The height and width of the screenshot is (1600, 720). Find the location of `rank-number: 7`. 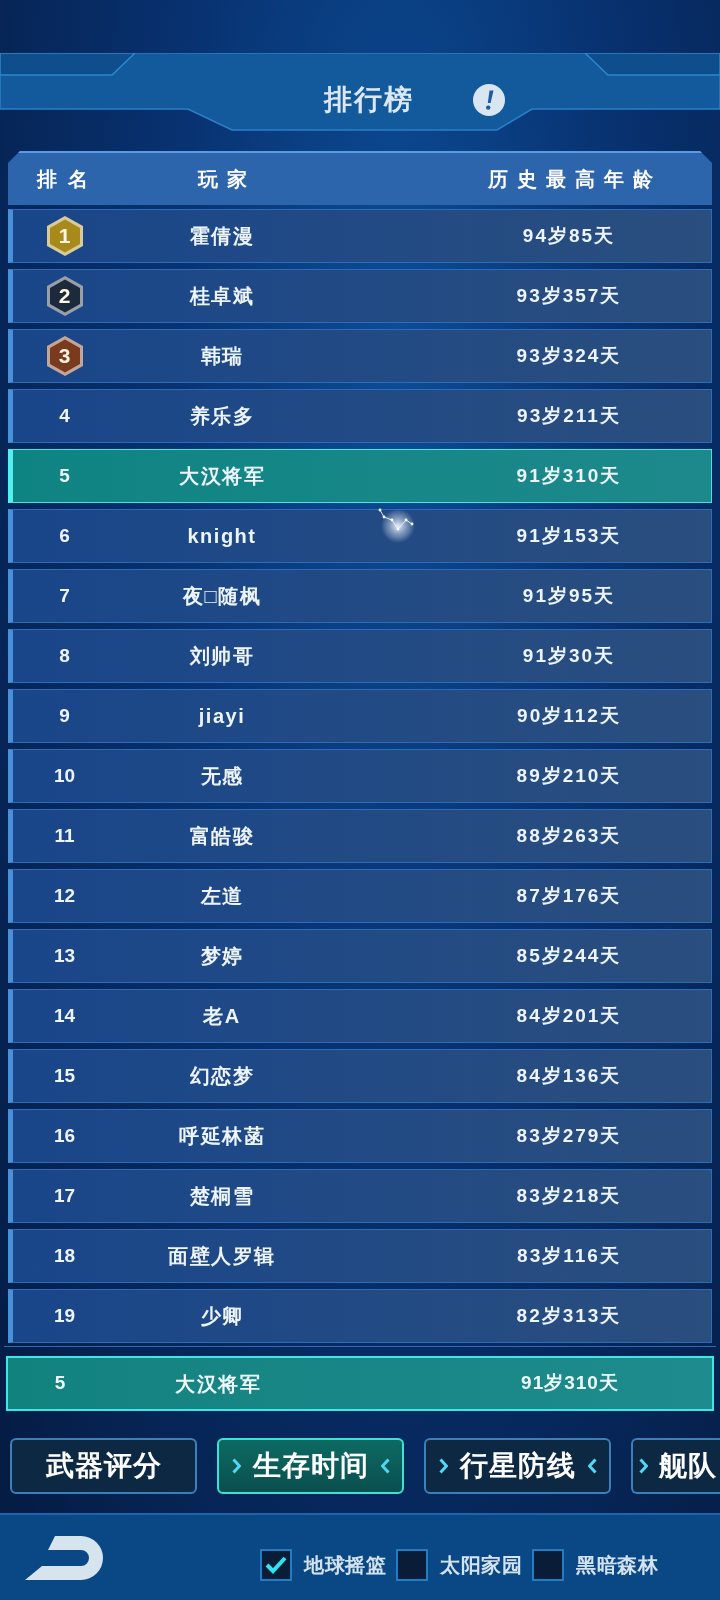

rank-number: 7 is located at coordinates (64, 595).